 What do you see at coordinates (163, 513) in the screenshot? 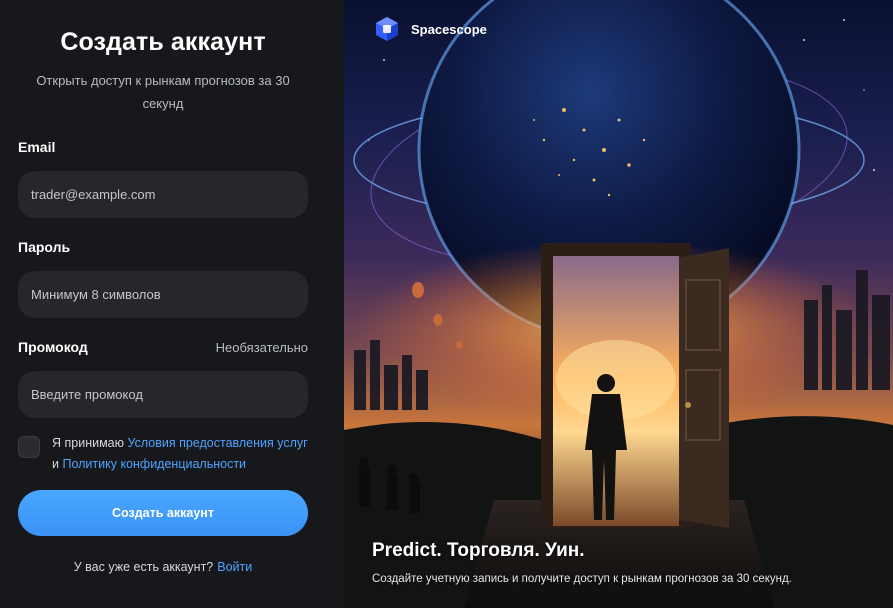
I see `create-account-button: Создать аккаунт` at bounding box center [163, 513].